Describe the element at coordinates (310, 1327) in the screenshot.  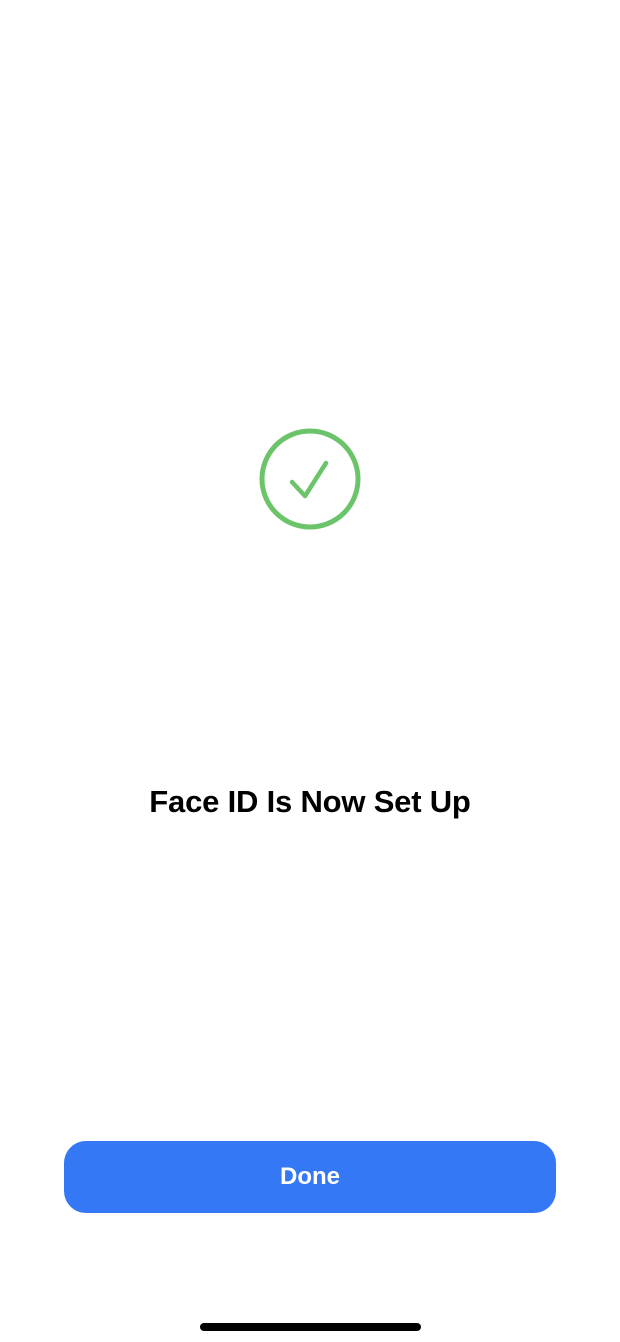
I see `home-indicator` at that location.